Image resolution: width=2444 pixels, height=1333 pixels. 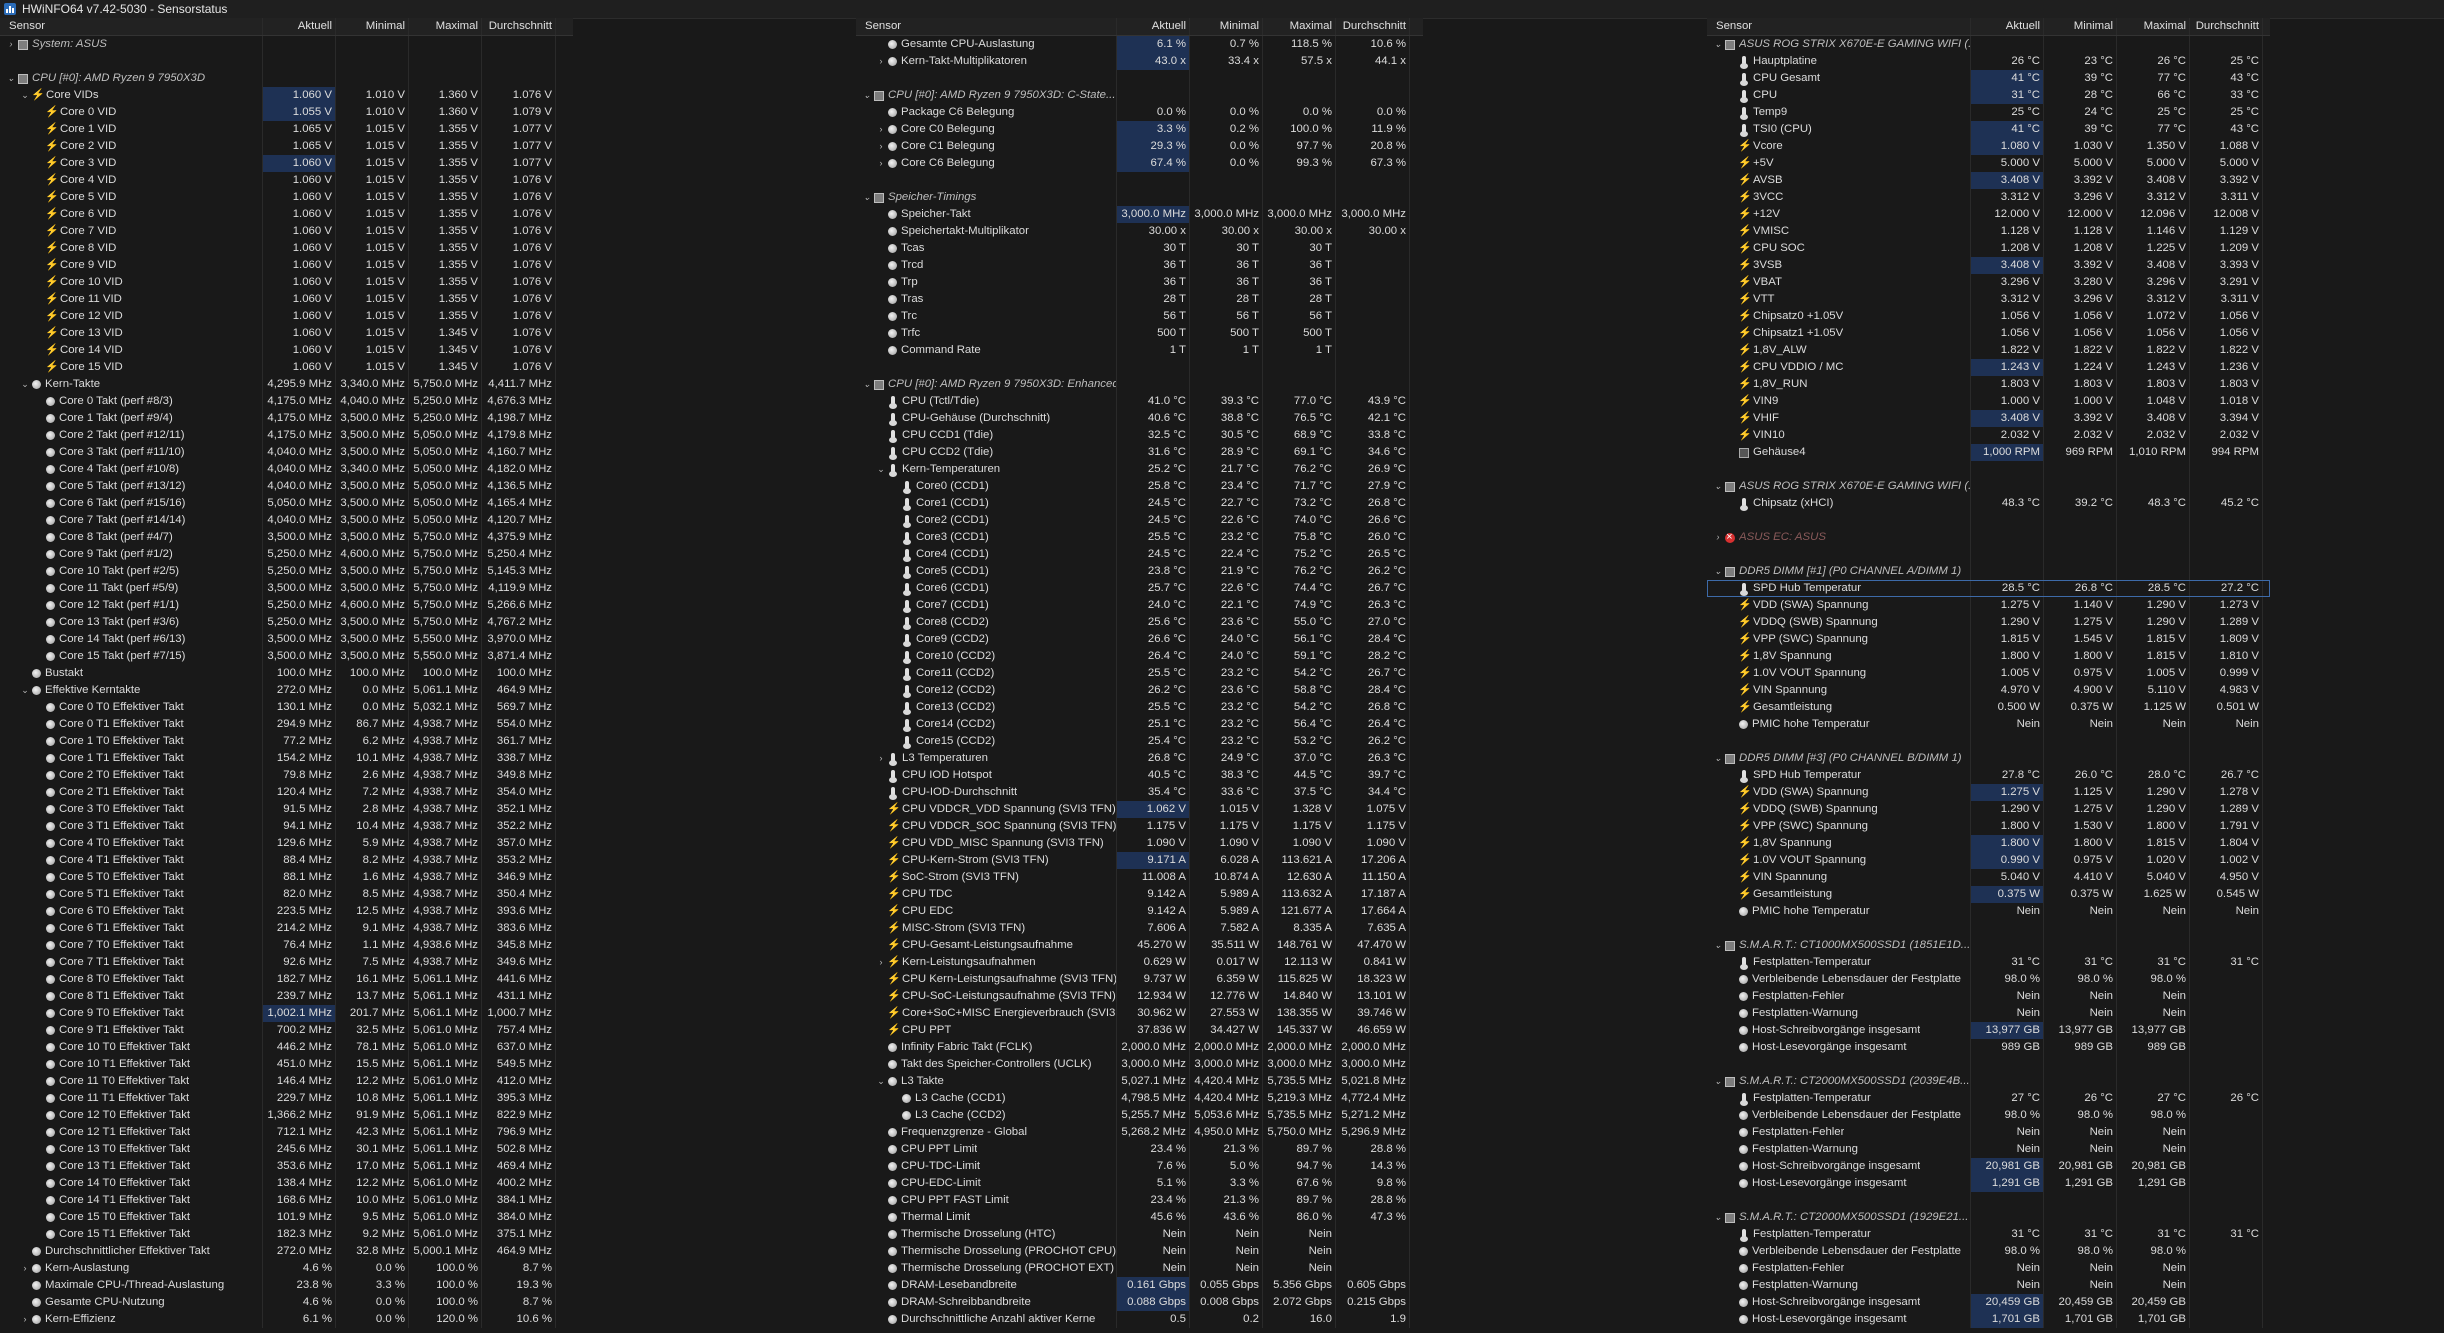 What do you see at coordinates (1139, 384) in the screenshot?
I see `sensor-group: ⌄ CPU [#0]: AMD Ryzen 9 7950X3D: Enhanced` at bounding box center [1139, 384].